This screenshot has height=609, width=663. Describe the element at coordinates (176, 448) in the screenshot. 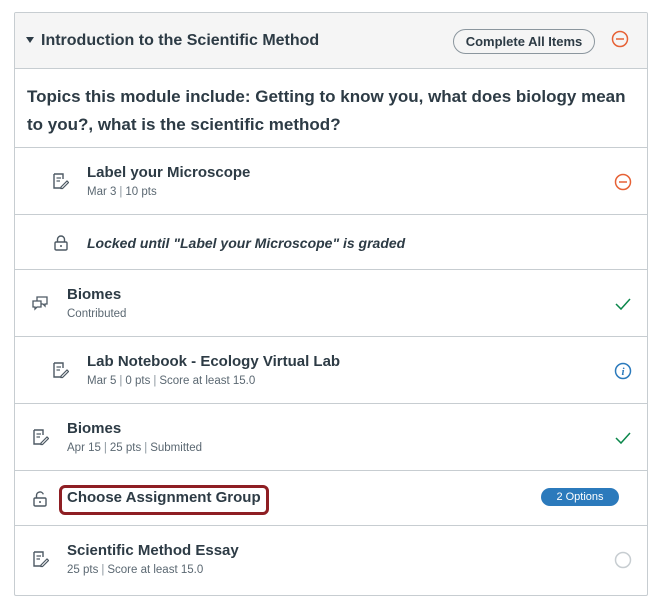

I see `submission-status: Submitted` at that location.